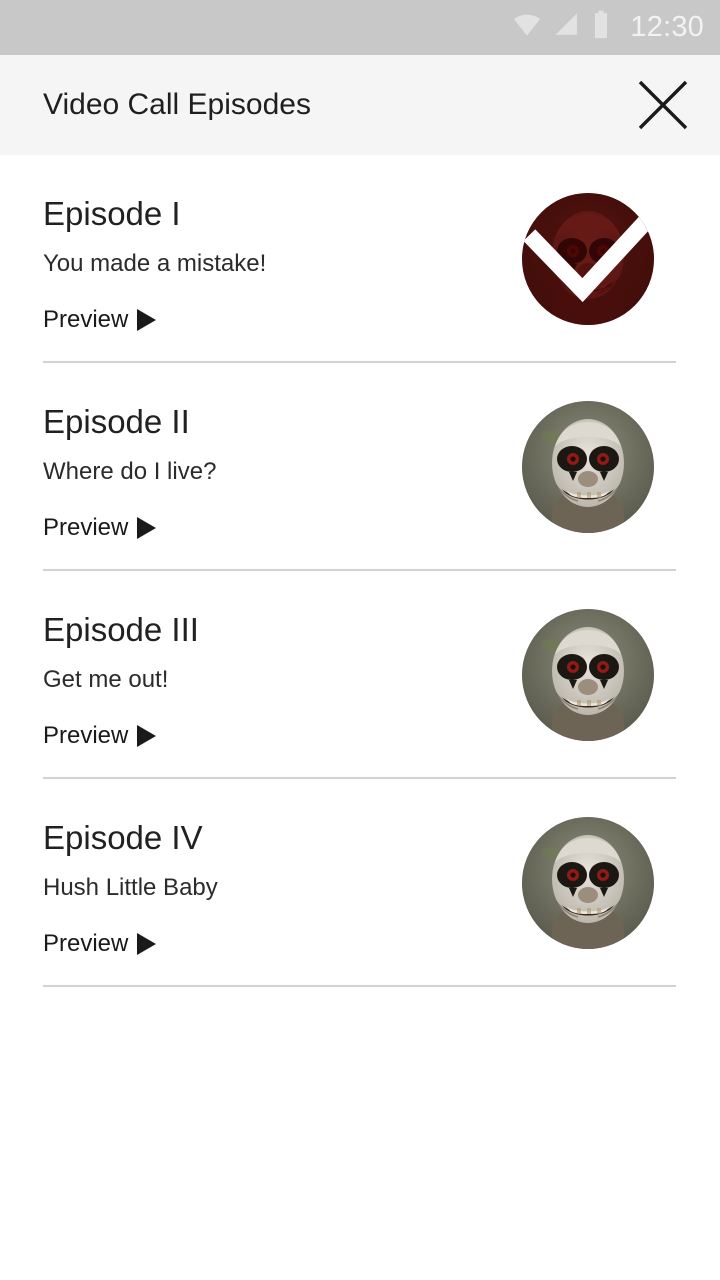 The width and height of the screenshot is (720, 1280). I want to click on episode-subtitle: Where do I live?, so click(130, 471).